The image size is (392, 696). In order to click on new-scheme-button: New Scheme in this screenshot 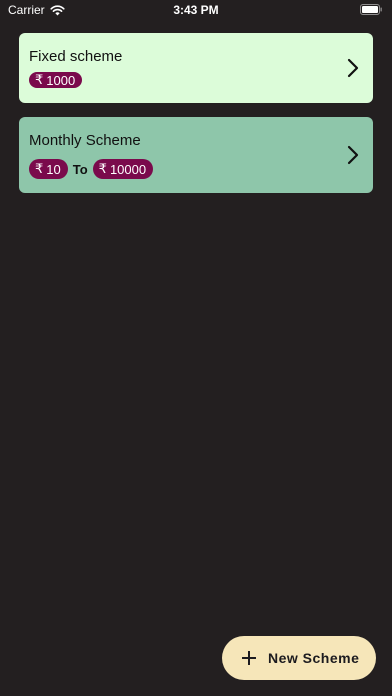, I will do `click(299, 658)`.